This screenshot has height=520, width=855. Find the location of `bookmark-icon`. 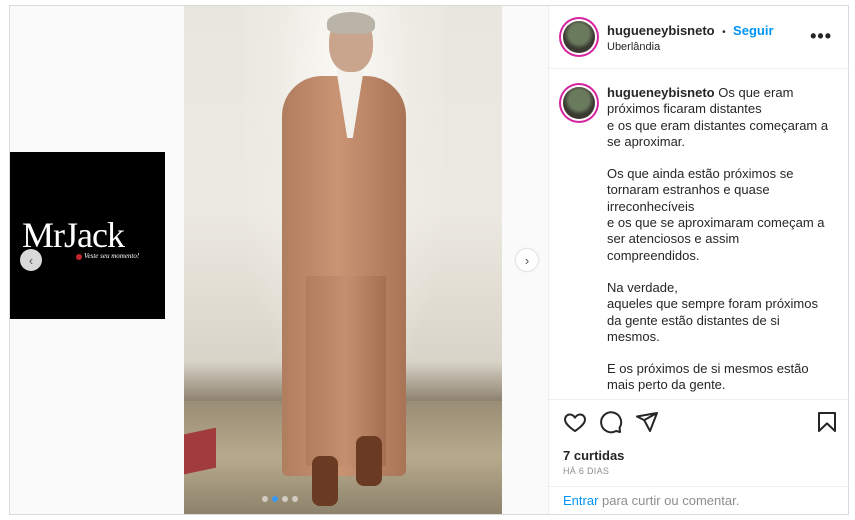

bookmark-icon is located at coordinates (827, 422).